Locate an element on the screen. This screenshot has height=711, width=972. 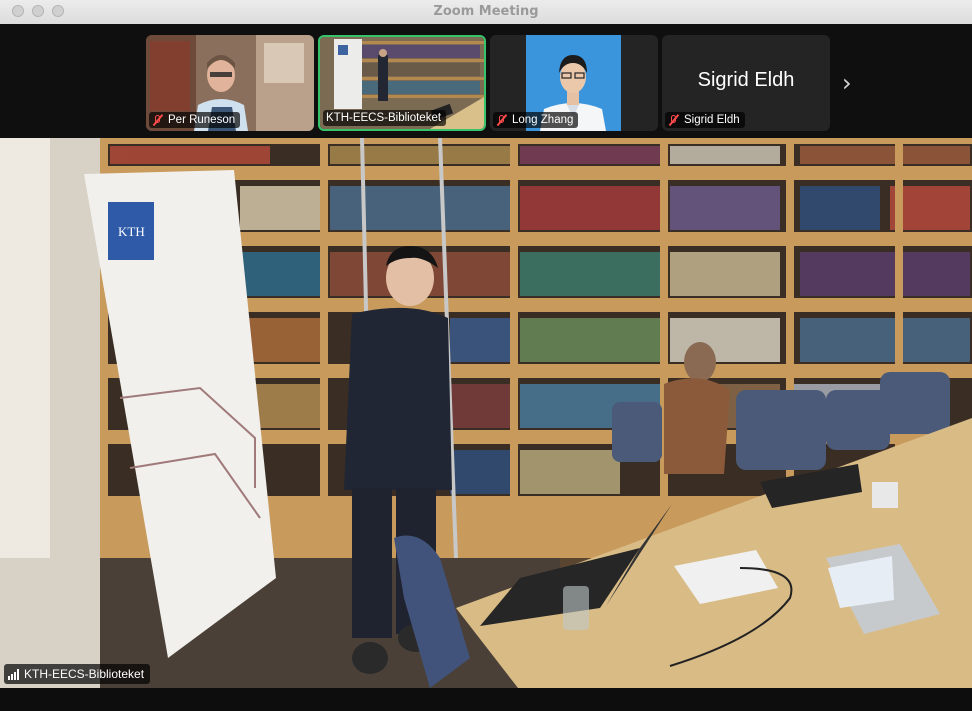
main-speaker-name: KTH-EECS-Biblioteket is located at coordinates (84, 674).